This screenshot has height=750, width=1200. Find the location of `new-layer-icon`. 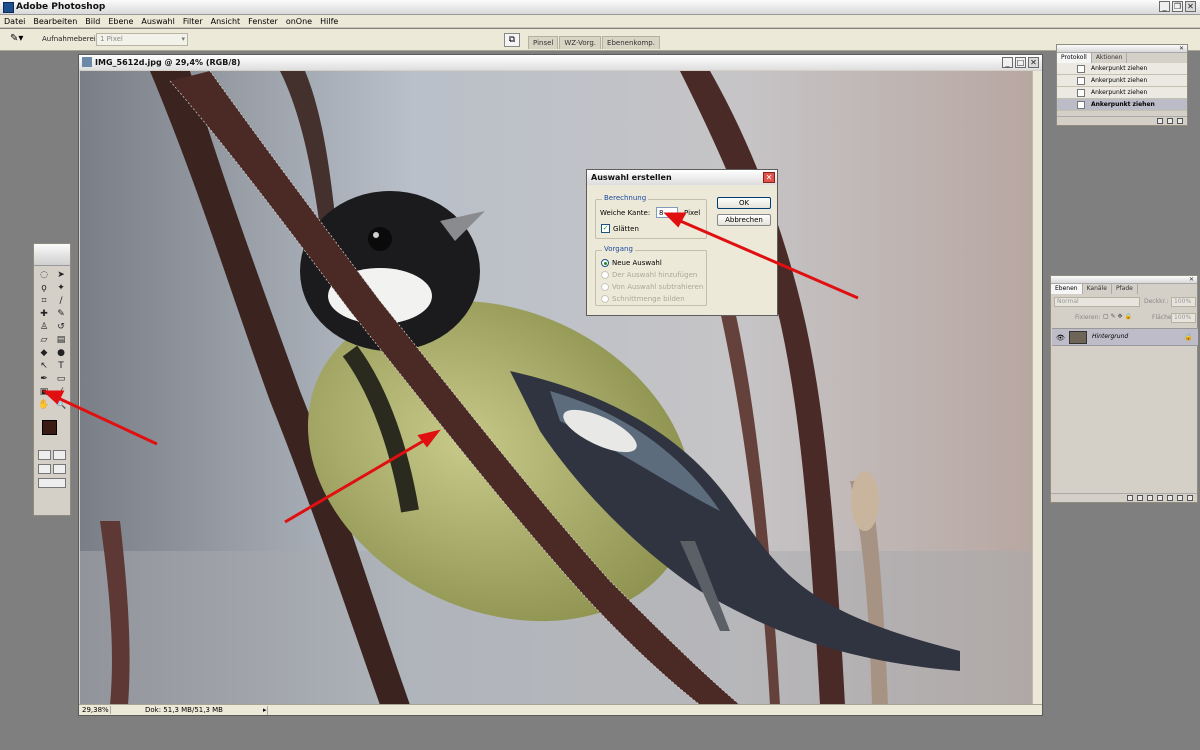

new-layer-icon is located at coordinates (1180, 498).